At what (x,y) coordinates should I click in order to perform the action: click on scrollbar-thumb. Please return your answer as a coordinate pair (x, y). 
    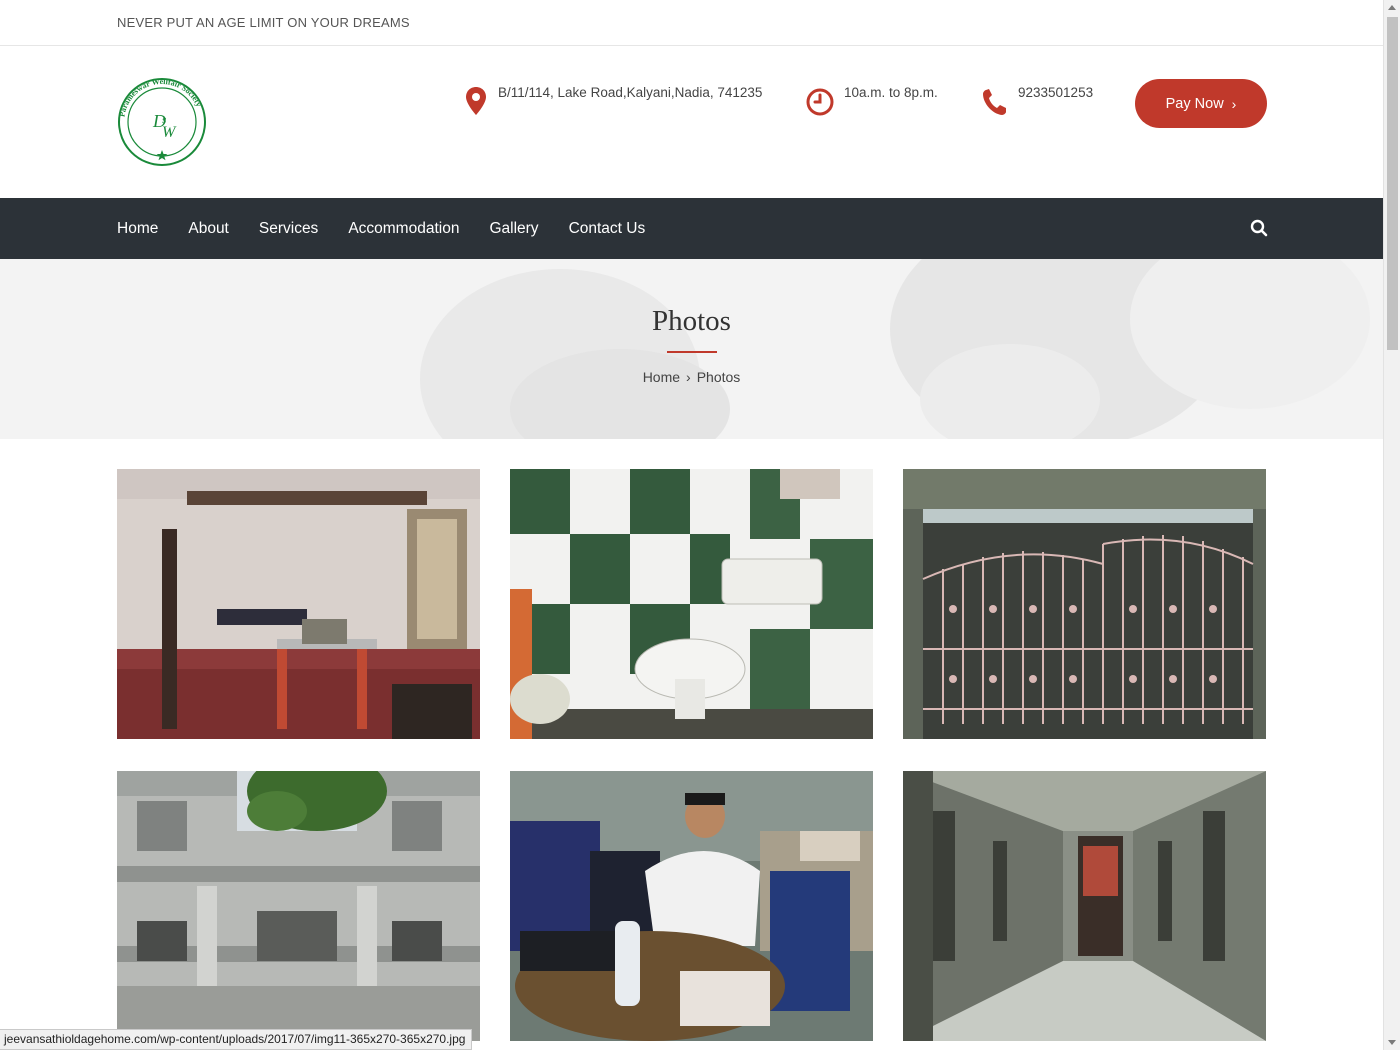
    Looking at the image, I should click on (1392, 183).